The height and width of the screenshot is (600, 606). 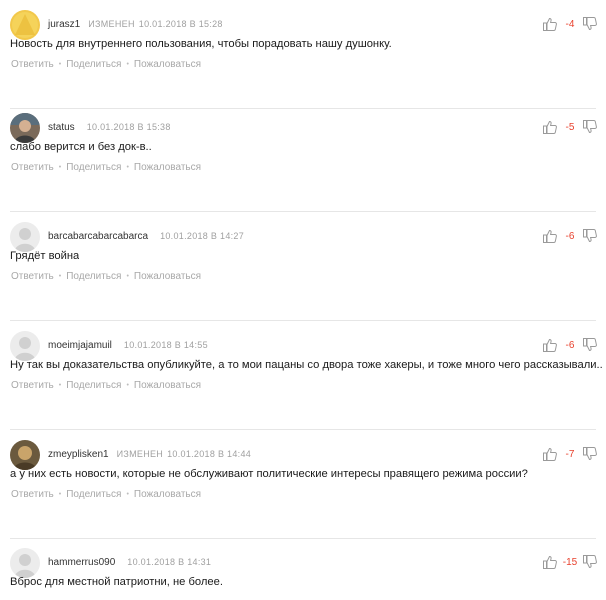 What do you see at coordinates (116, 582) in the screenshot?
I see `comment-text: Вброс для местной патриотни, не более.` at bounding box center [116, 582].